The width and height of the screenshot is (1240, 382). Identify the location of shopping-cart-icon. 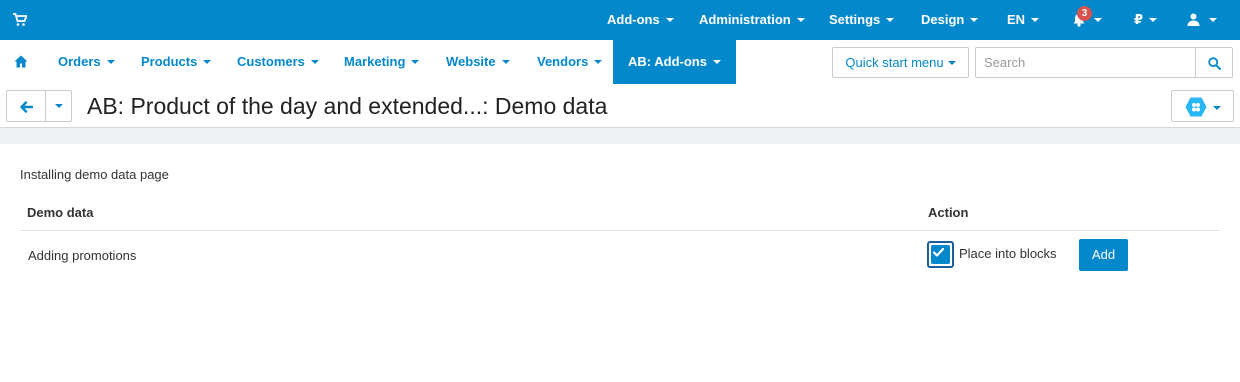
(20, 20).